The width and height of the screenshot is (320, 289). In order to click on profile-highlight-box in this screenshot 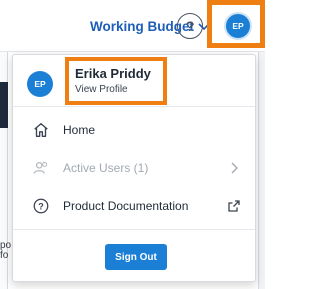, I will do `click(116, 81)`.